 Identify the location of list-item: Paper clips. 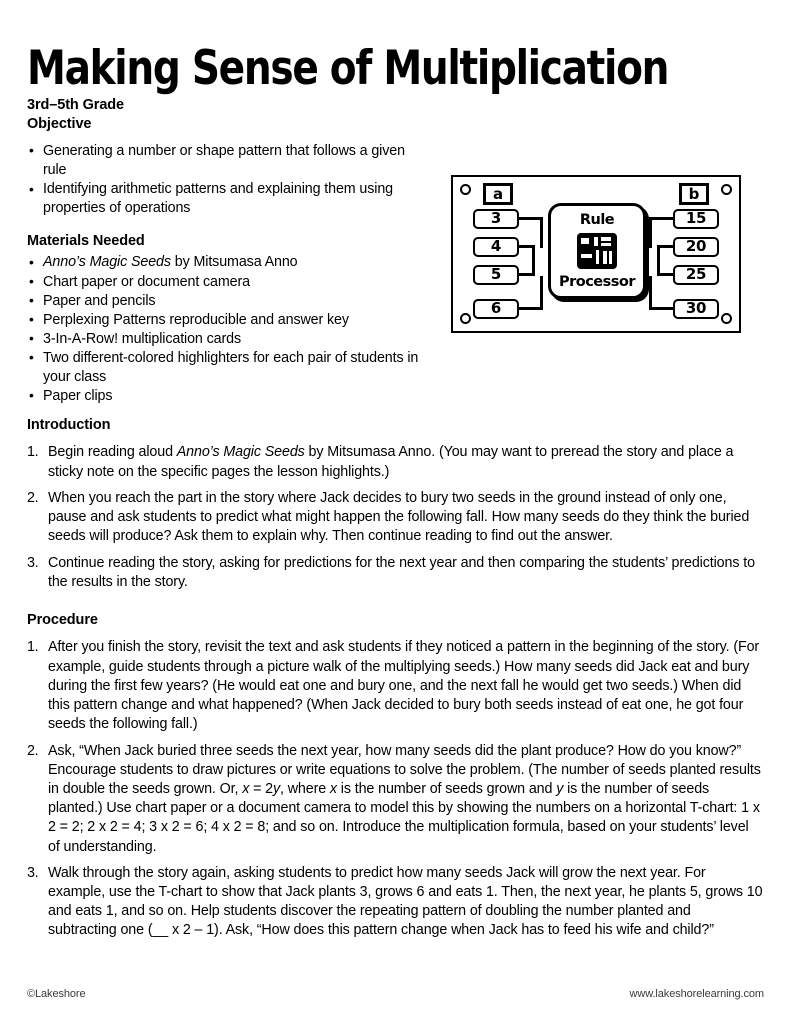
(227, 396).